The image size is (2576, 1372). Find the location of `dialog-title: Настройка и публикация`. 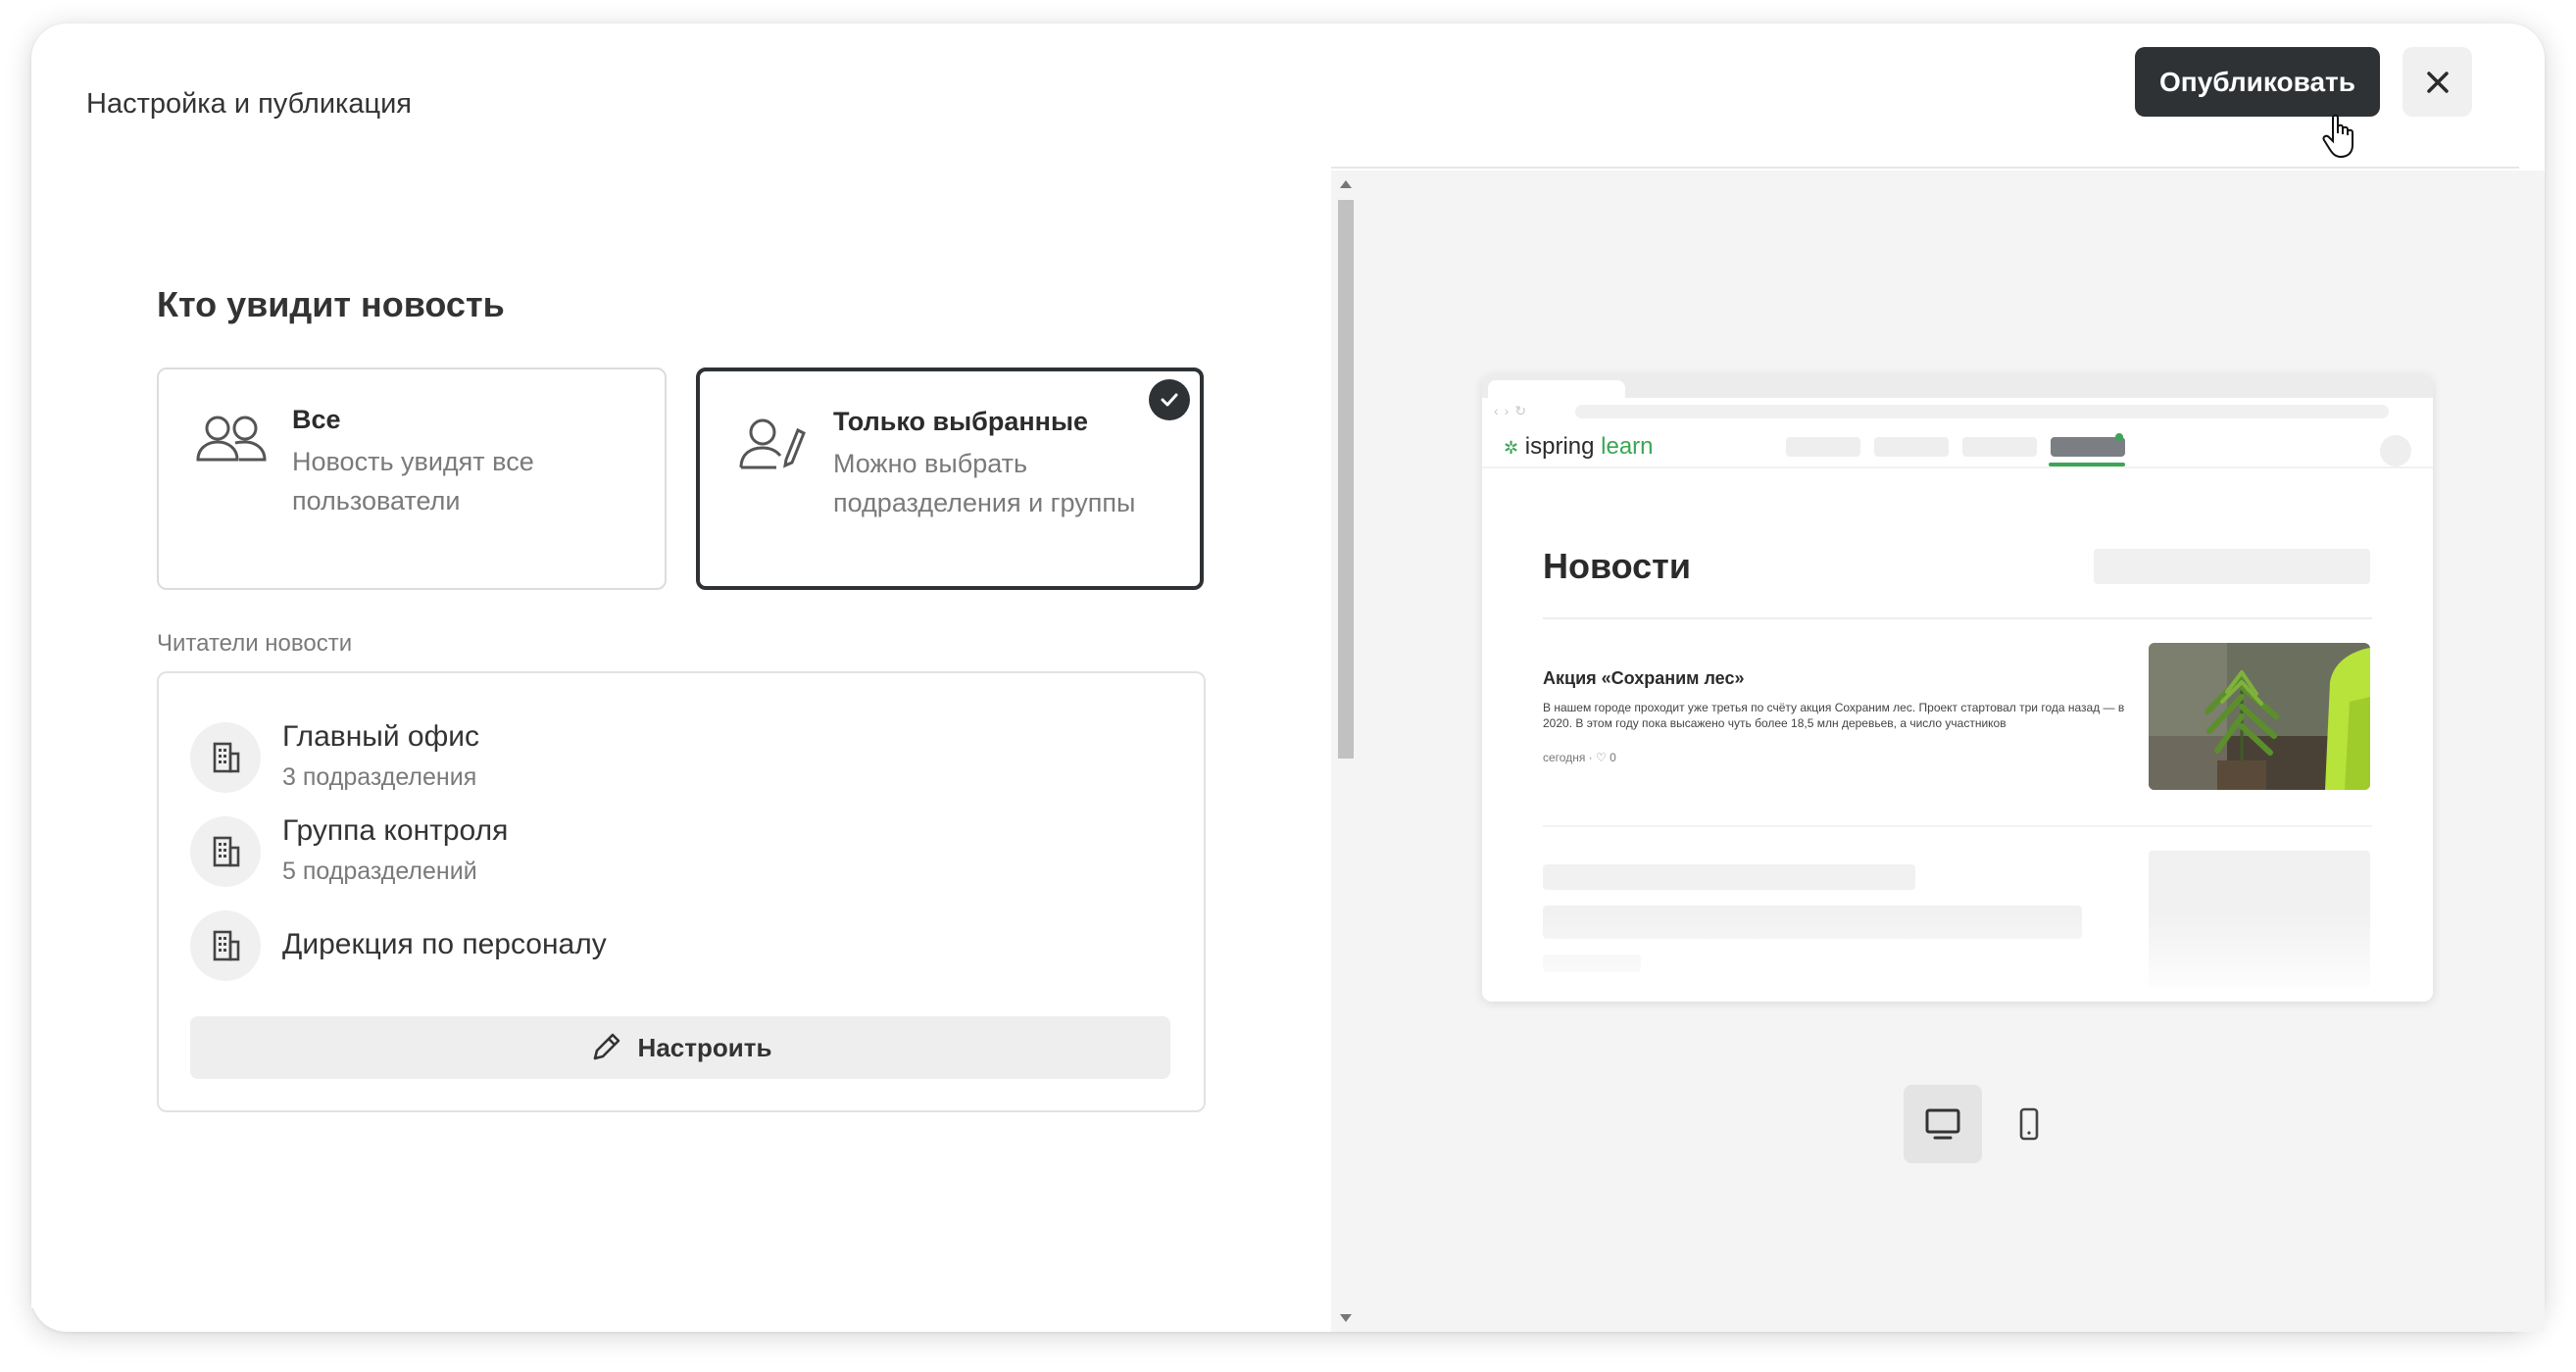

dialog-title: Настройка и публикация is located at coordinates (249, 104).